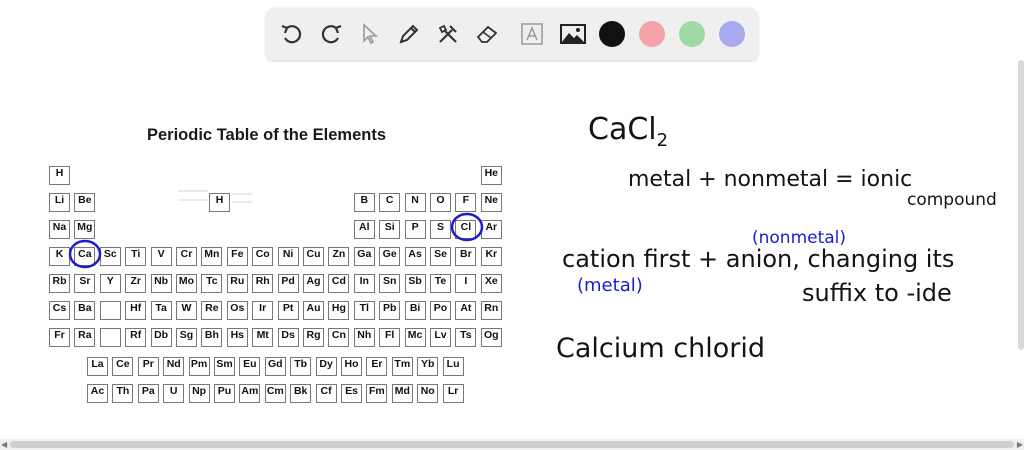 The height and width of the screenshot is (450, 1024). What do you see at coordinates (4, 444) in the screenshot?
I see `scroll-left-icon: ◀` at bounding box center [4, 444].